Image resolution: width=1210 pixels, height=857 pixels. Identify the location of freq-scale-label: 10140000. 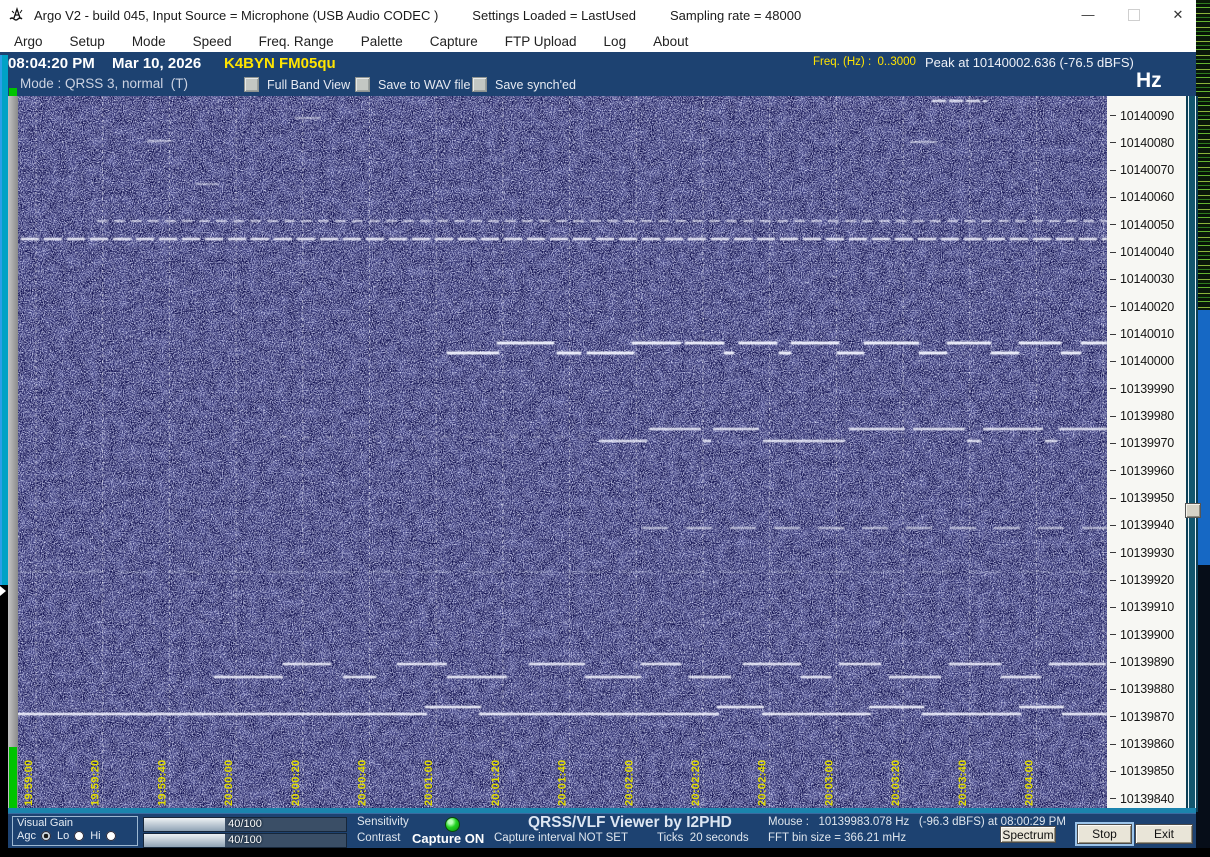
(1140, 361).